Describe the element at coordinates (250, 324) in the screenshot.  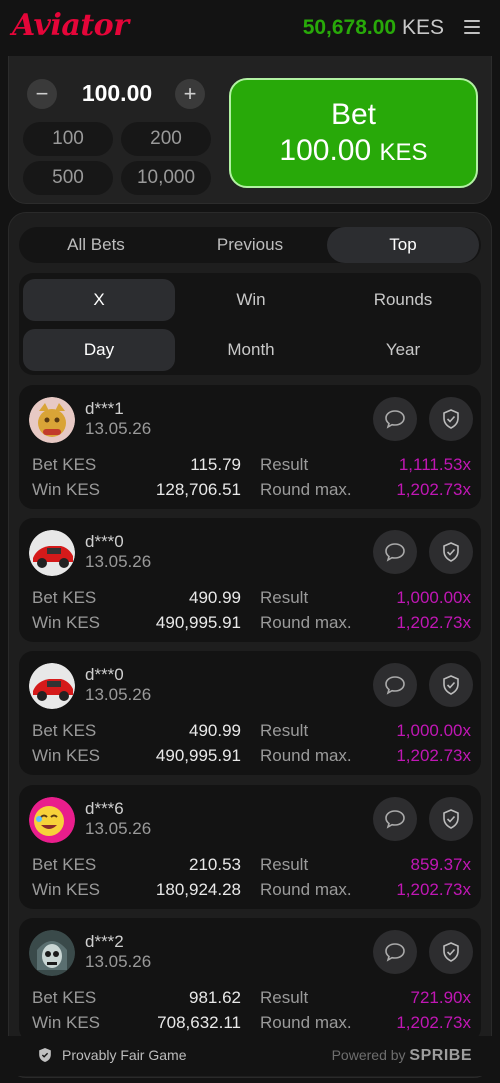
I see `top-filters: X Win Rounds Day Month Year` at that location.